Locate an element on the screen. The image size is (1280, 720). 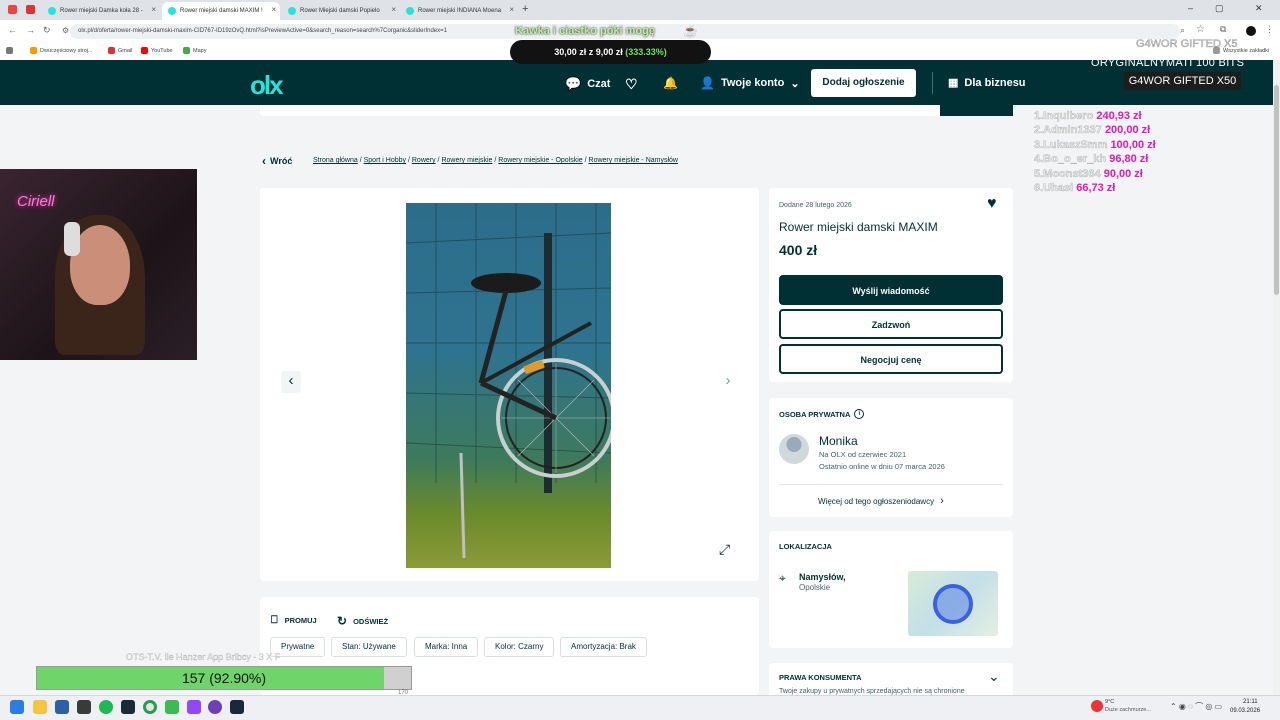
breadcrumb-link: Rowery miejskie - Opolskie is located at coordinates (540, 160).